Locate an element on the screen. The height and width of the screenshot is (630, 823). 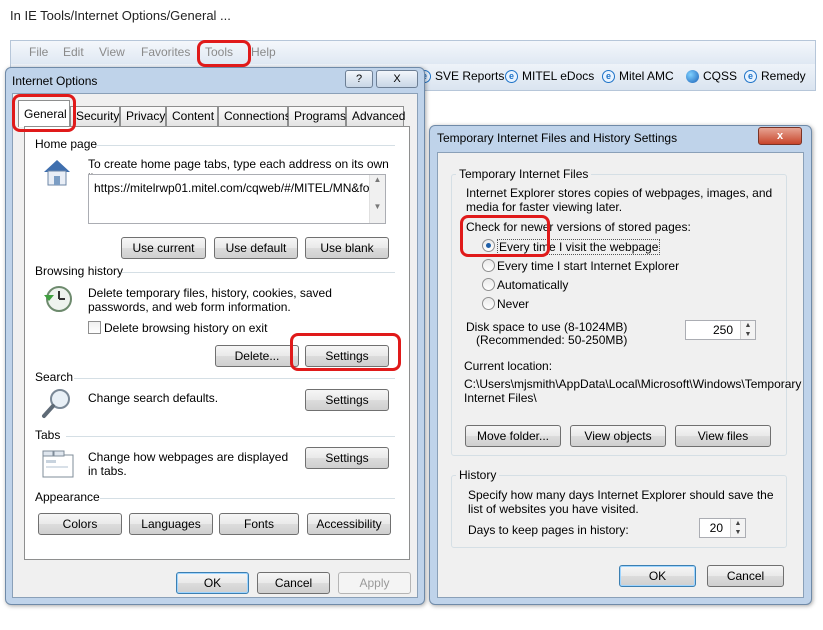
delete-on-exit-label: Delete browsing history on exit is located at coordinates (186, 328).